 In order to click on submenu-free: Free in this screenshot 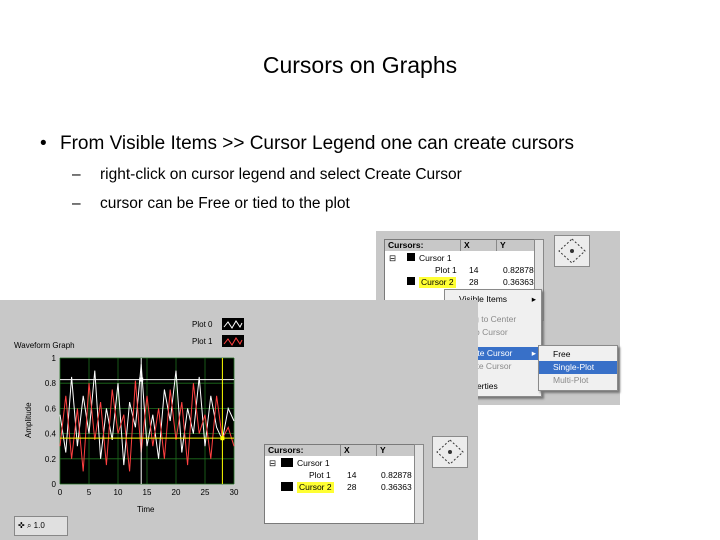, I will do `click(578, 354)`.